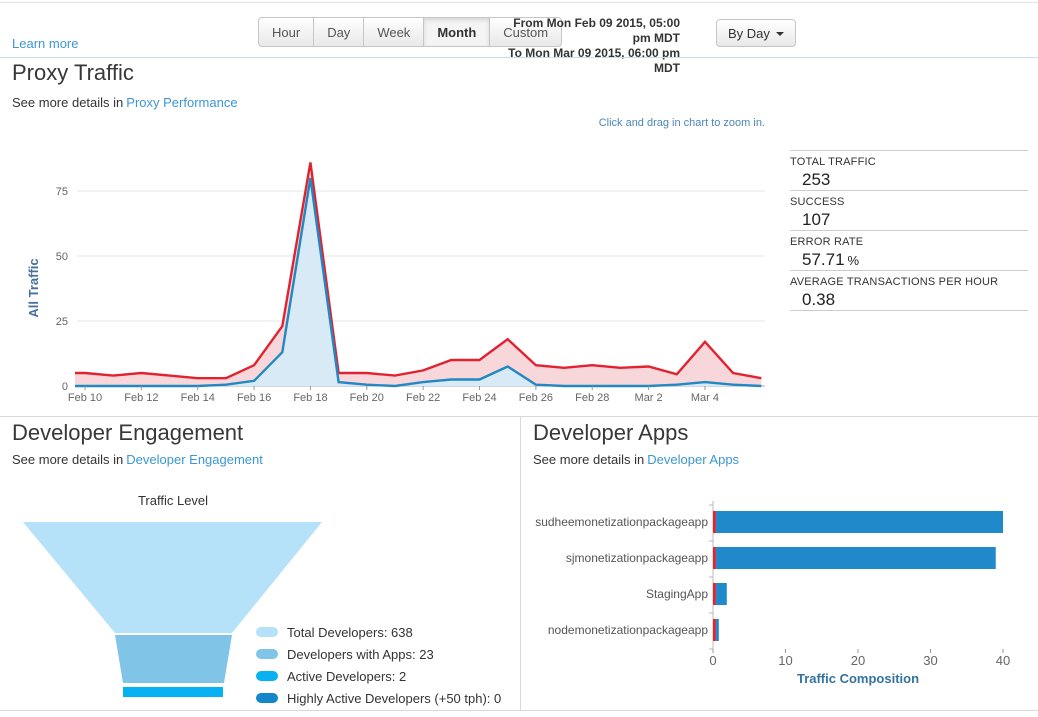  What do you see at coordinates (173, 500) in the screenshot?
I see `funnel-title: Traffic Level` at bounding box center [173, 500].